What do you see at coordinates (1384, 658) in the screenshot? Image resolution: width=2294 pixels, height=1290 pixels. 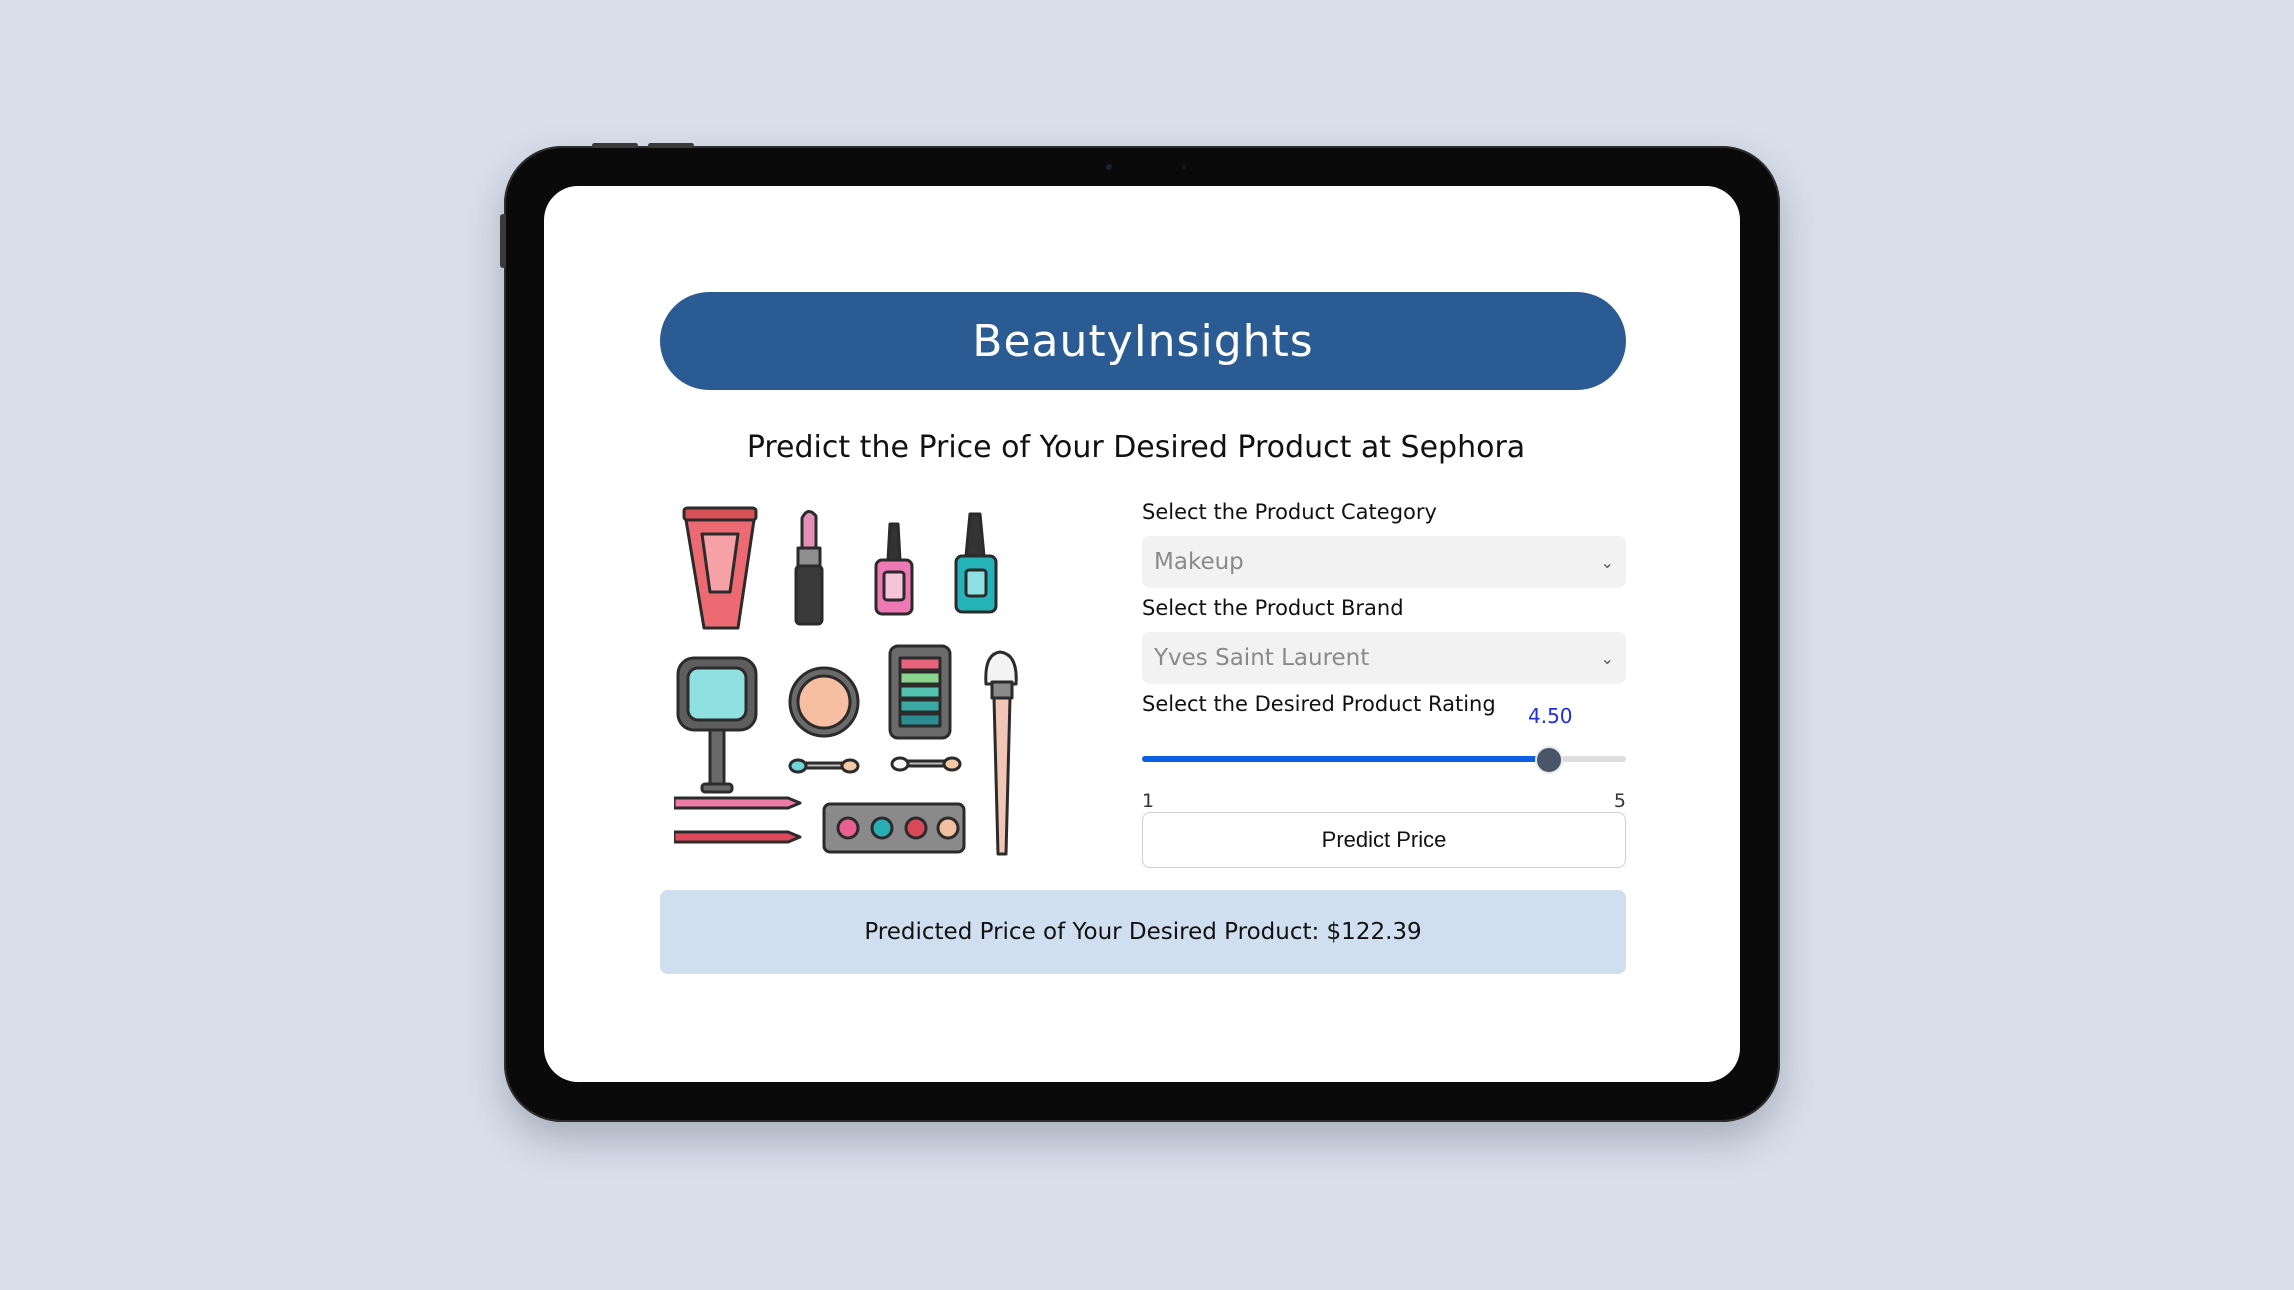 I see `brand-select: Yves Saint Laurent ⌄` at bounding box center [1384, 658].